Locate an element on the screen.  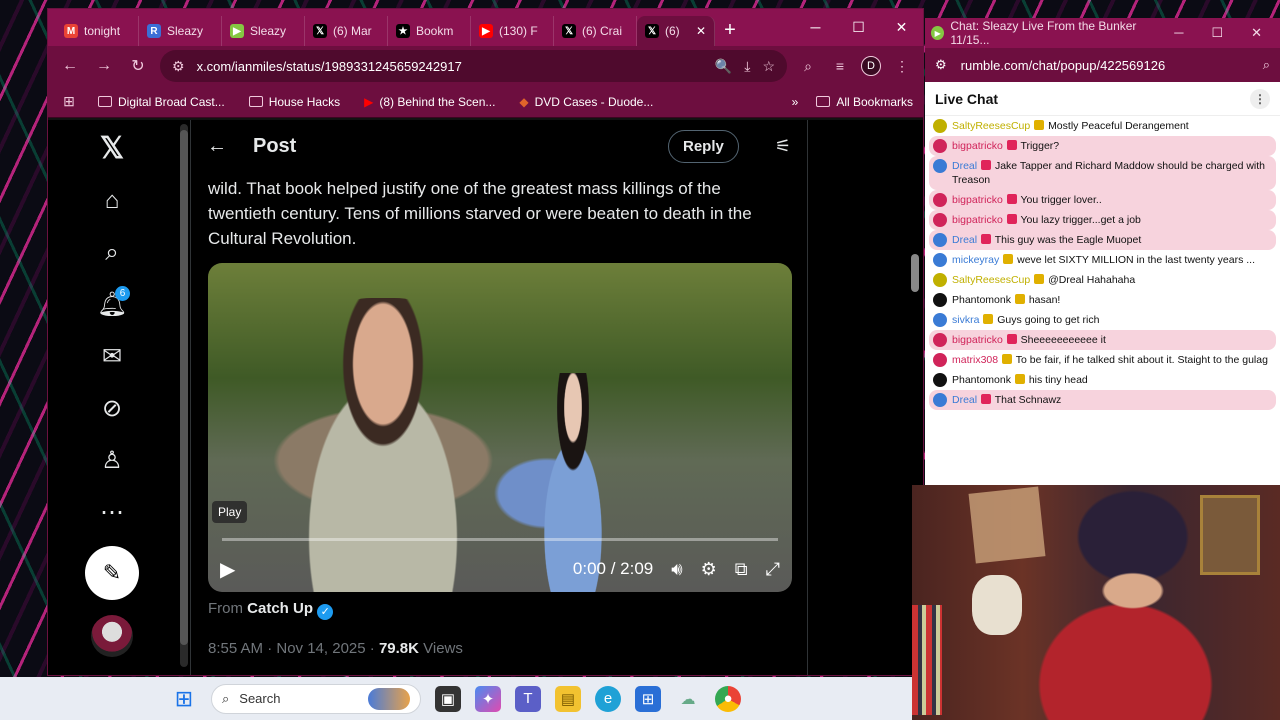
nav-scroll-thumb is located at coordinates (184, 387).